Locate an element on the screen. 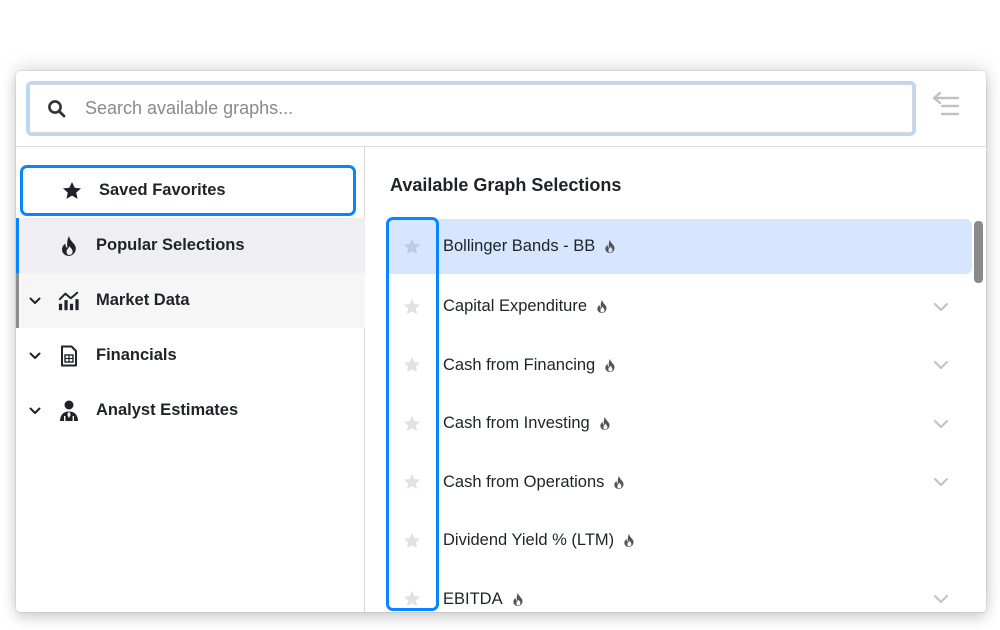 The width and height of the screenshot is (1000, 630). sidebar-item-analyst-estimates: Analyst Estimates is located at coordinates (190, 410).